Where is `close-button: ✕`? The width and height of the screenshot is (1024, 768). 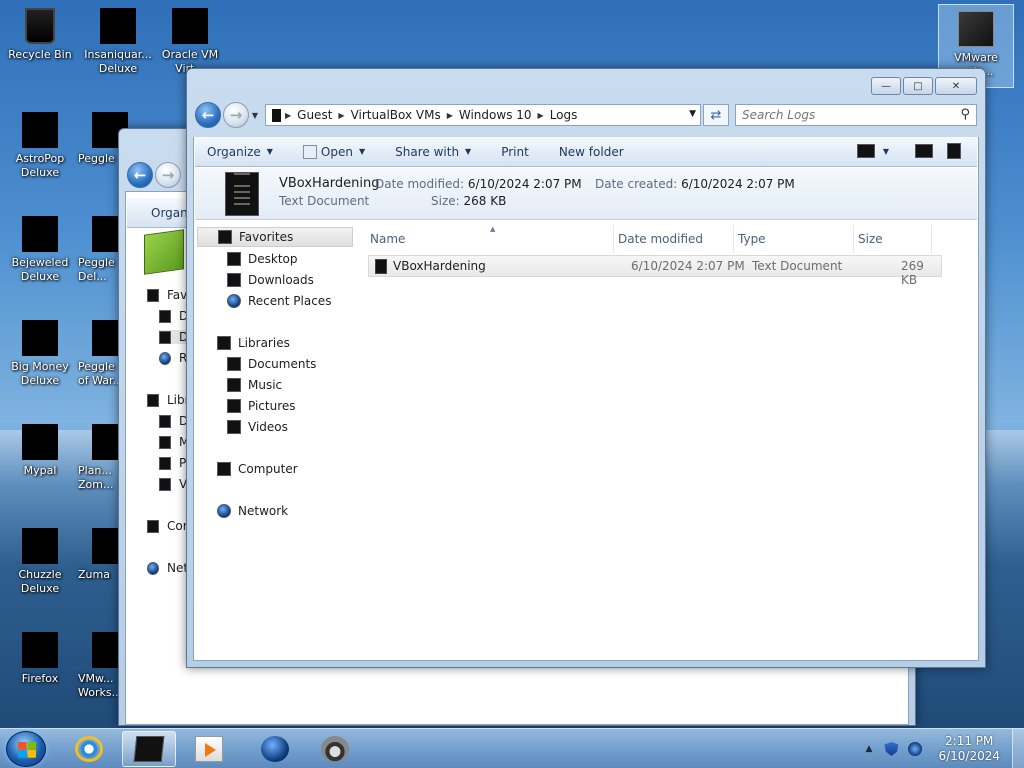 close-button: ✕ is located at coordinates (956, 86).